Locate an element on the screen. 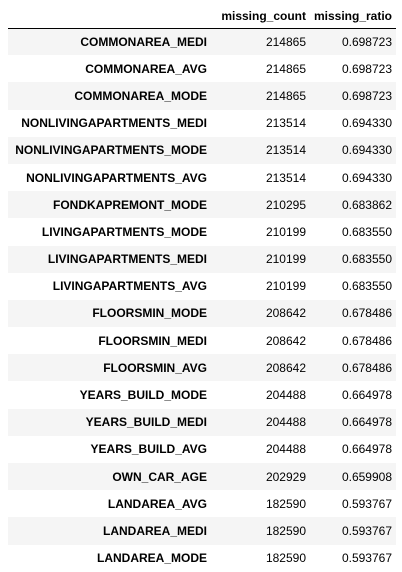  table-row: FLOORSMIN_MODE 208642 0.678486 is located at coordinates (202, 313).